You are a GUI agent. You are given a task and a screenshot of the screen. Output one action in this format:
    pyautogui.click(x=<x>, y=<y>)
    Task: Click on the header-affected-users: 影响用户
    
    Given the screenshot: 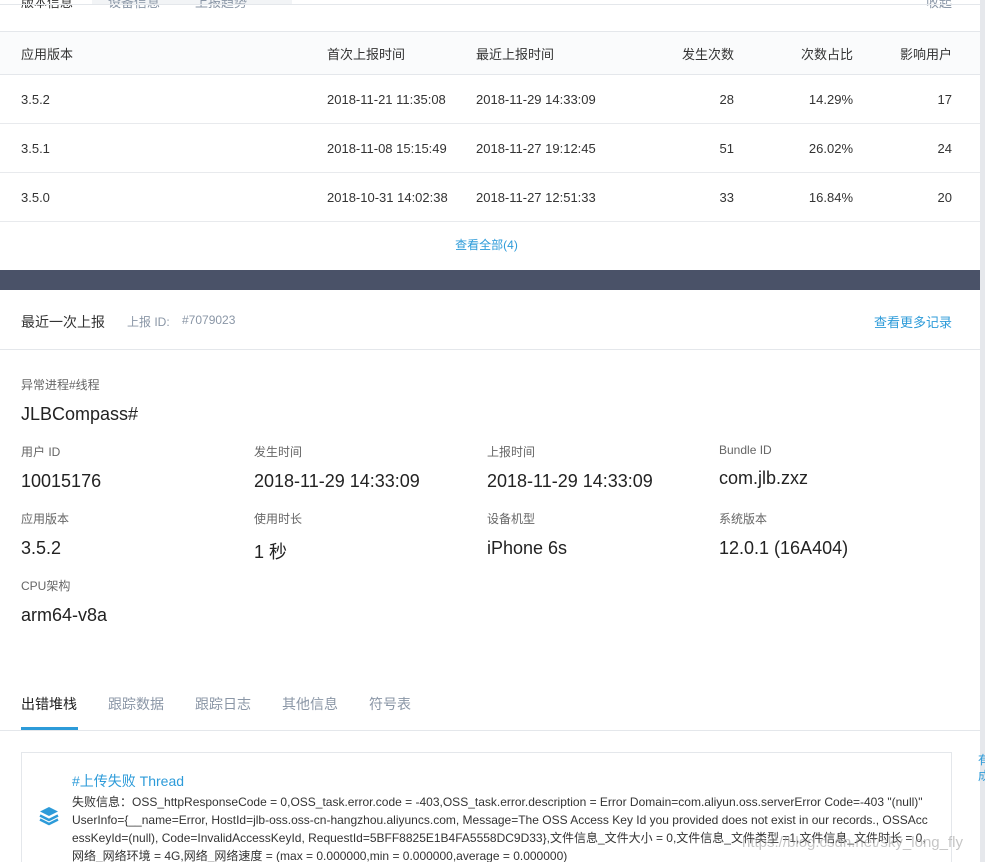 What is the action you would take?
    pyautogui.click(x=916, y=53)
    